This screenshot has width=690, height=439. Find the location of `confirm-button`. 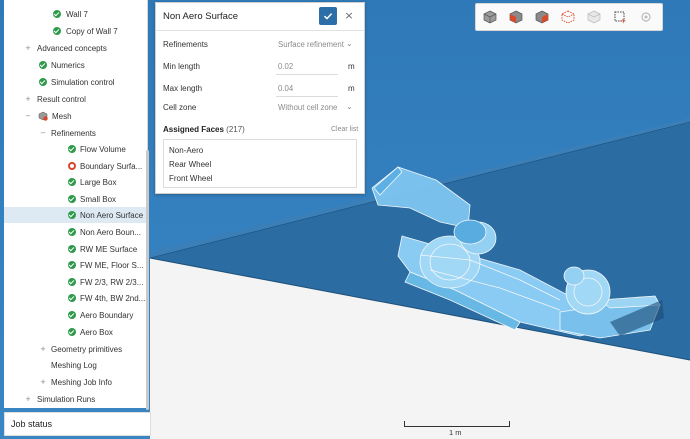

confirm-button is located at coordinates (328, 16).